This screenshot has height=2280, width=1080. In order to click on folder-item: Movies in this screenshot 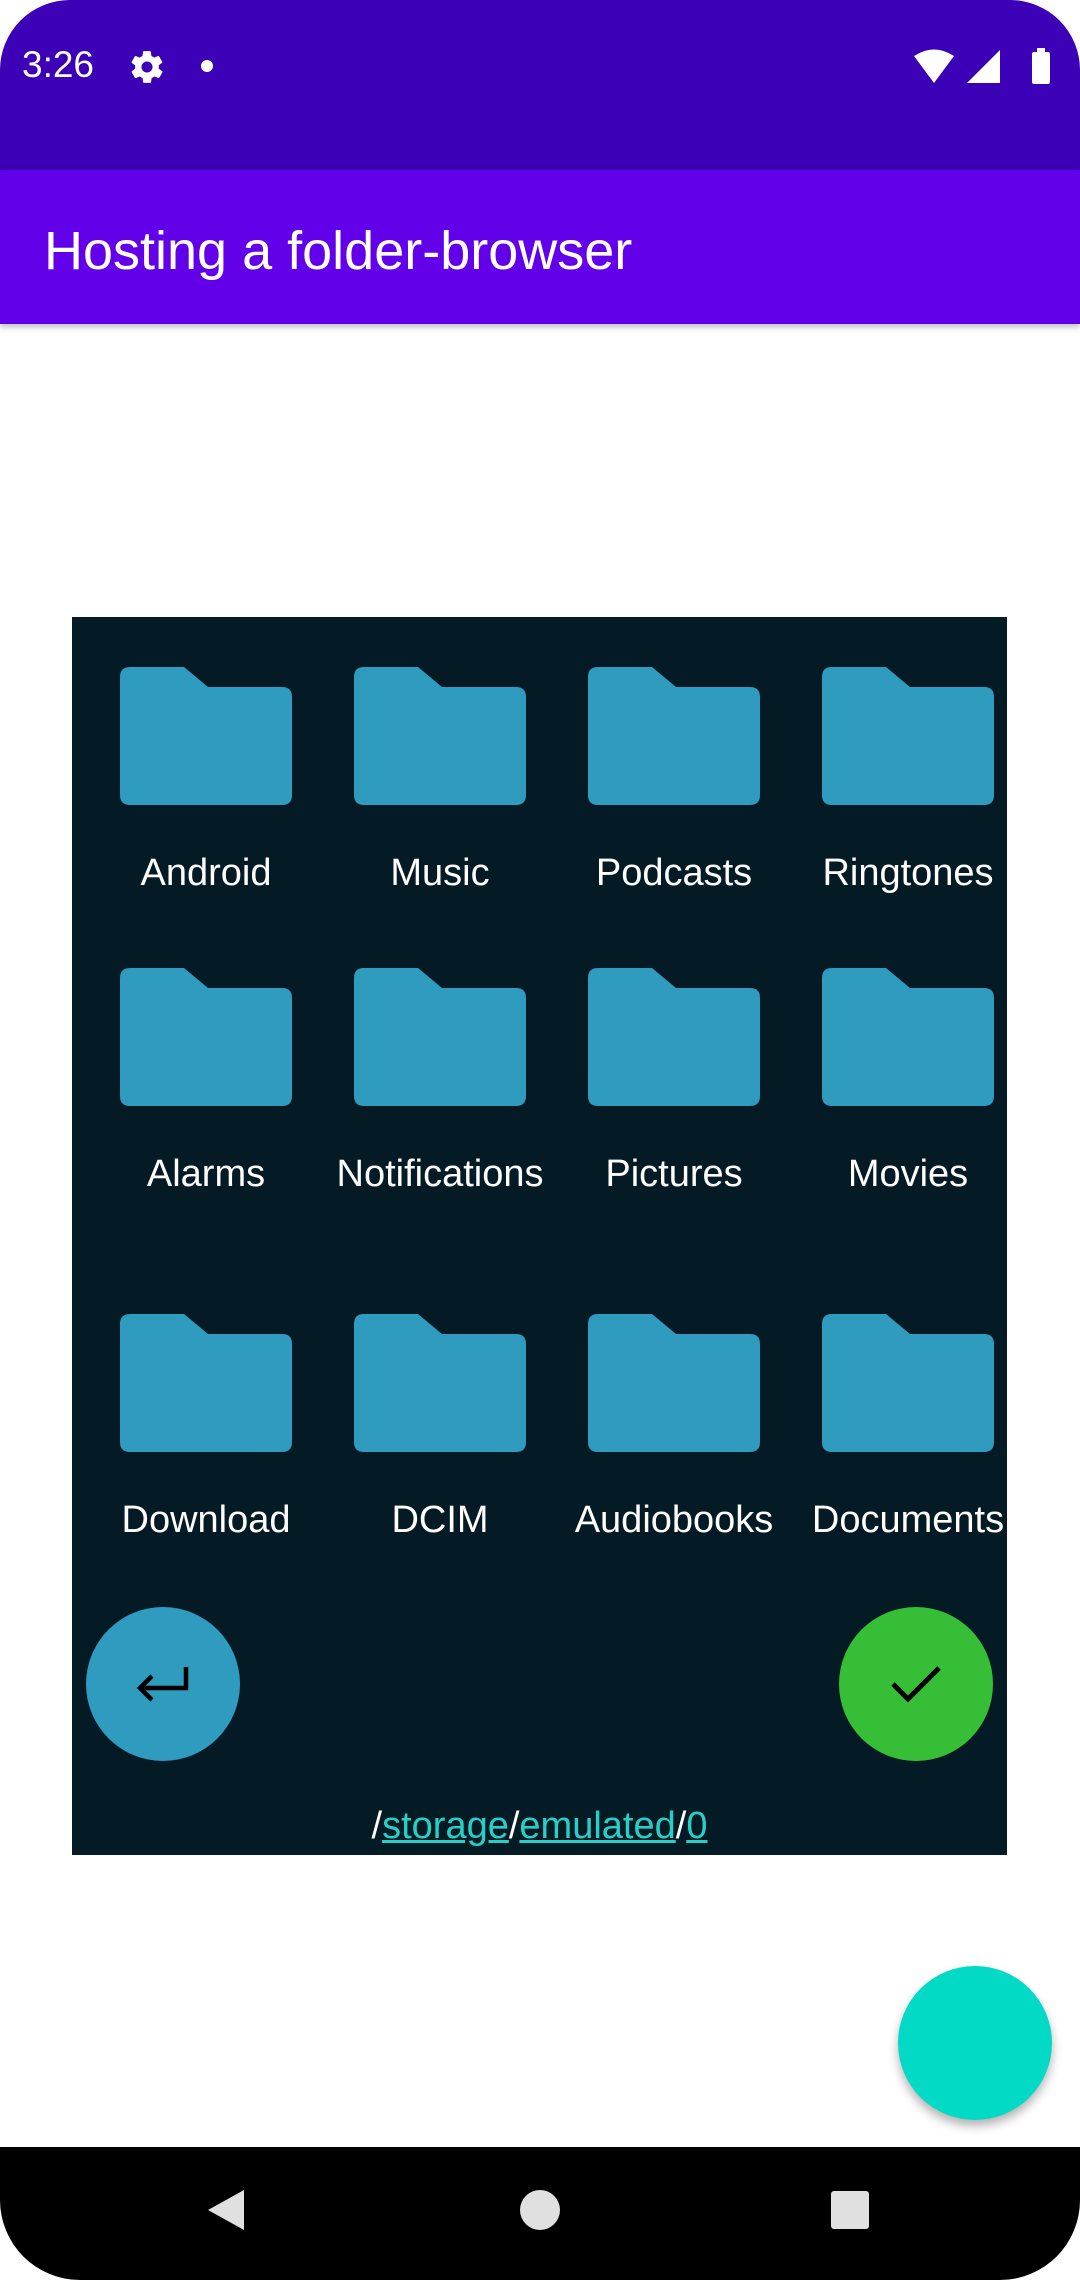, I will do `click(908, 1083)`.